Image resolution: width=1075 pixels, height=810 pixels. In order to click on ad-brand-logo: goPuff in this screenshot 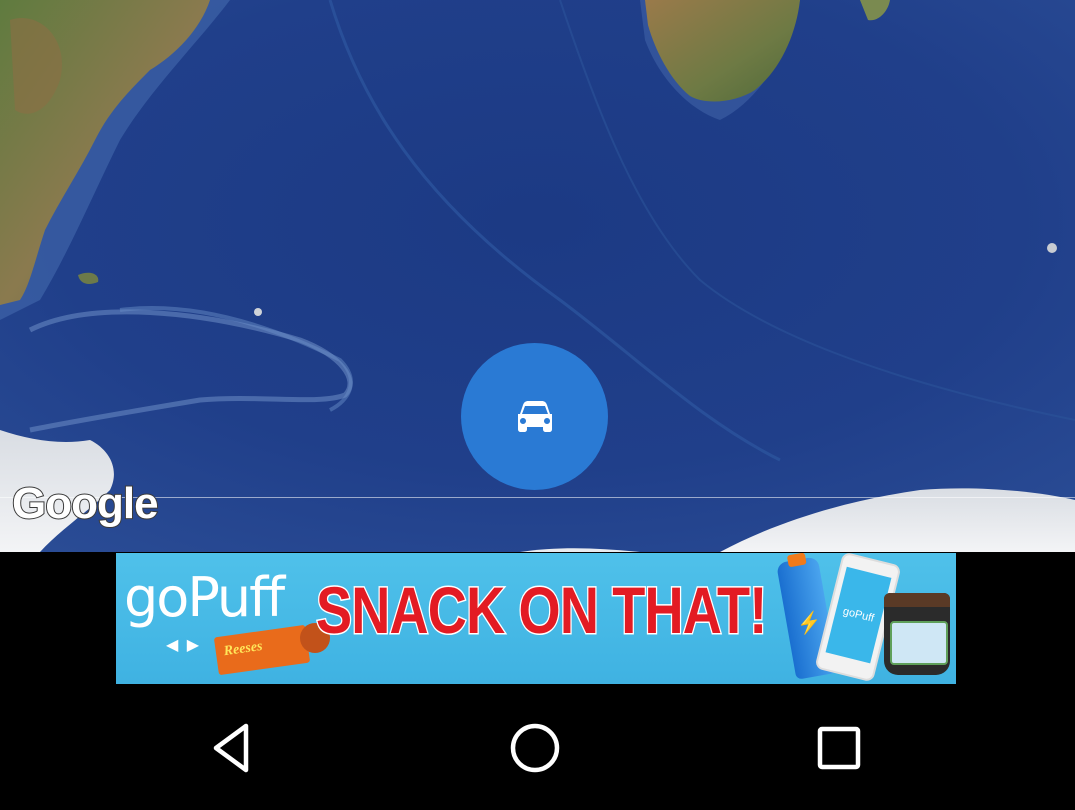, I will do `click(204, 597)`.